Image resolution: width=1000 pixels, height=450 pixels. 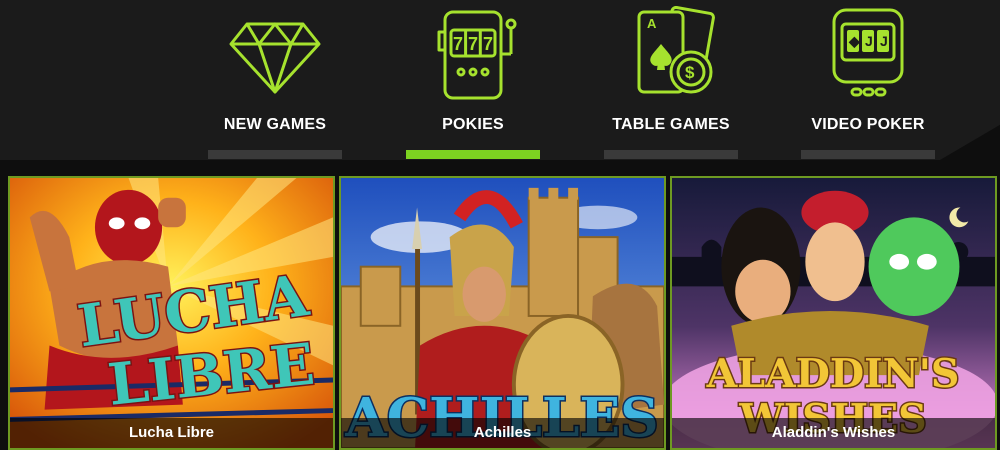 I want to click on diamond-icon, so click(x=275, y=54).